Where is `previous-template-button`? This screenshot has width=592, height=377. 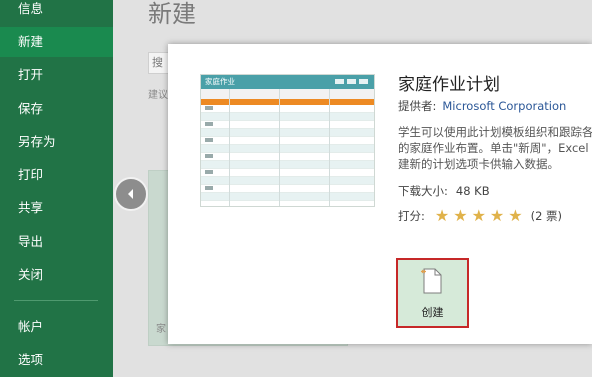 previous-template-button is located at coordinates (131, 194).